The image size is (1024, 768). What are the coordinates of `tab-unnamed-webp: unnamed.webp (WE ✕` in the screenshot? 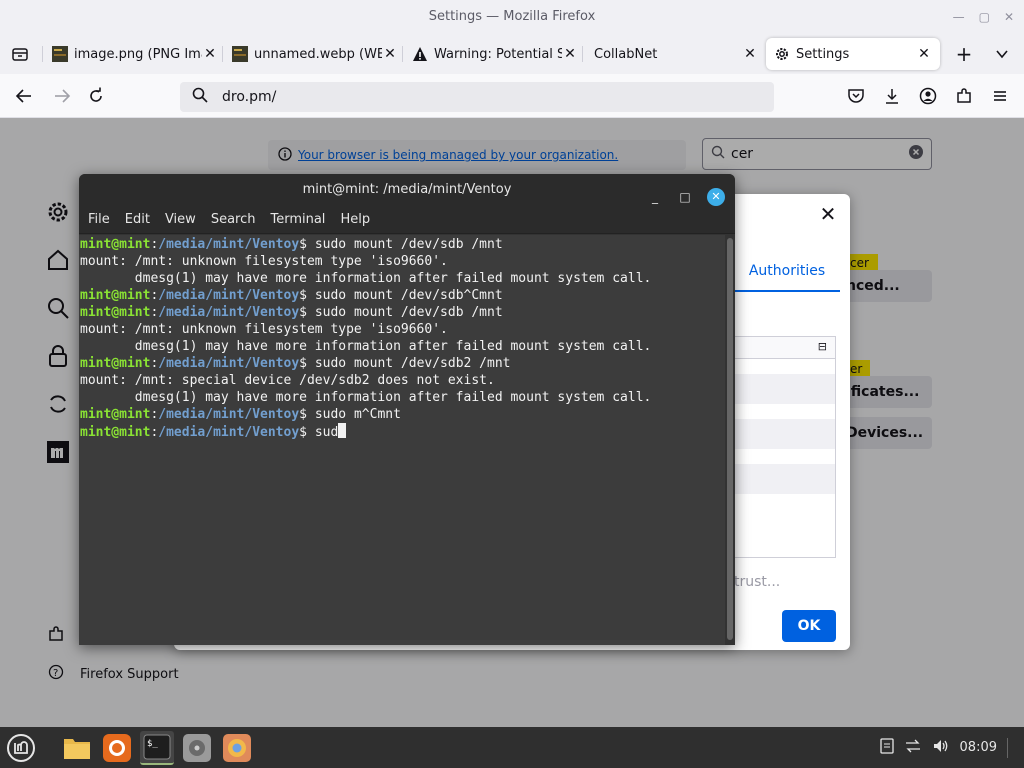 It's located at (315, 54).